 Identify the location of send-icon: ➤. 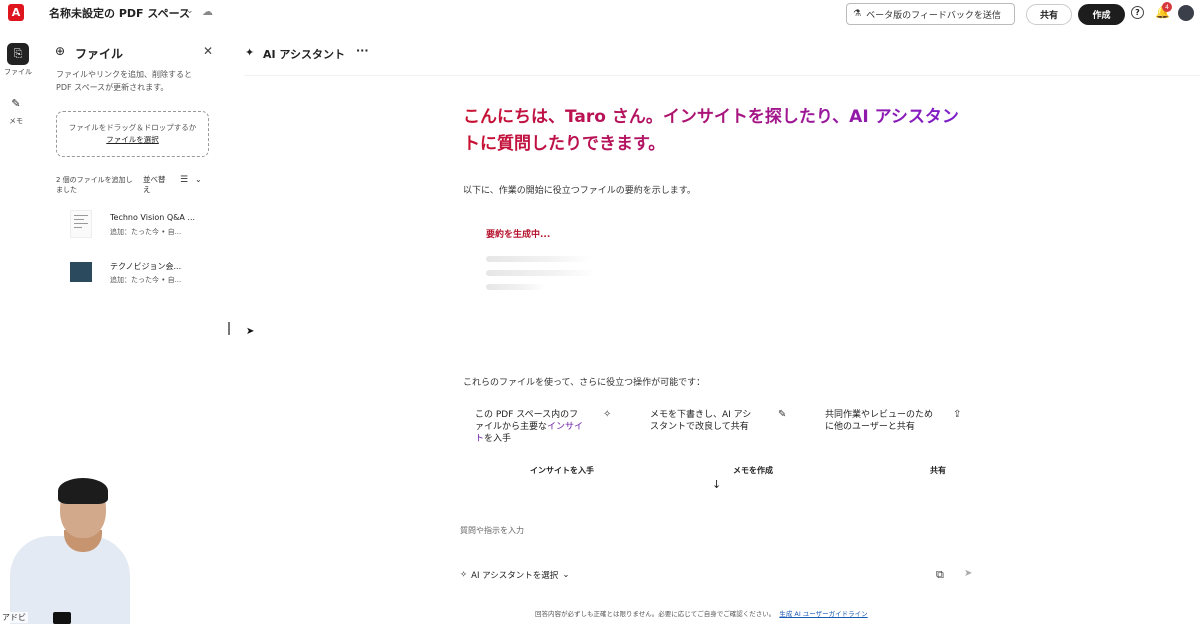
(968, 573).